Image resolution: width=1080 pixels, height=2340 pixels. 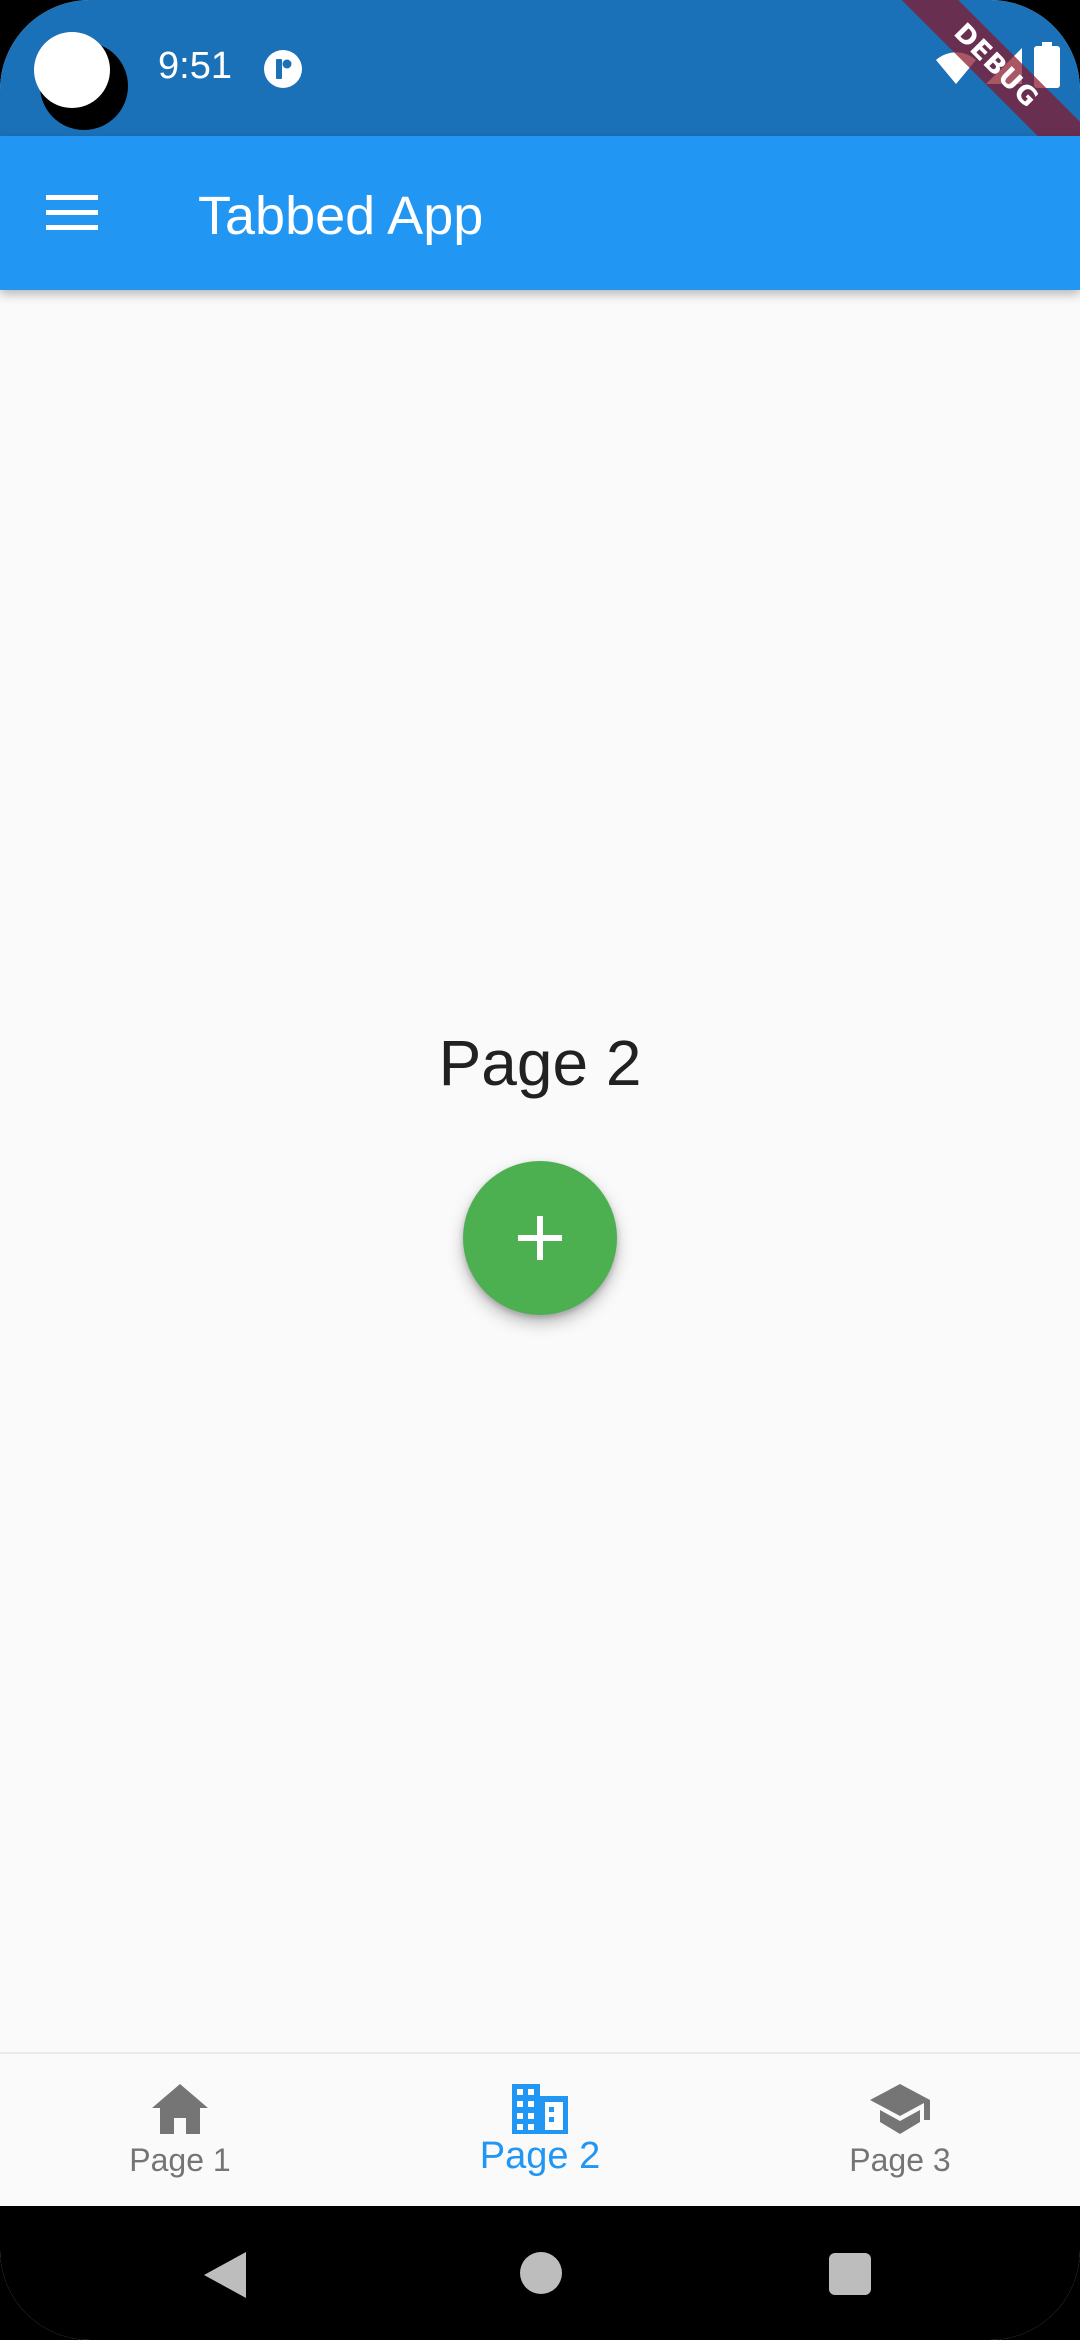 I want to click on signal-icon, so click(x=1004, y=66).